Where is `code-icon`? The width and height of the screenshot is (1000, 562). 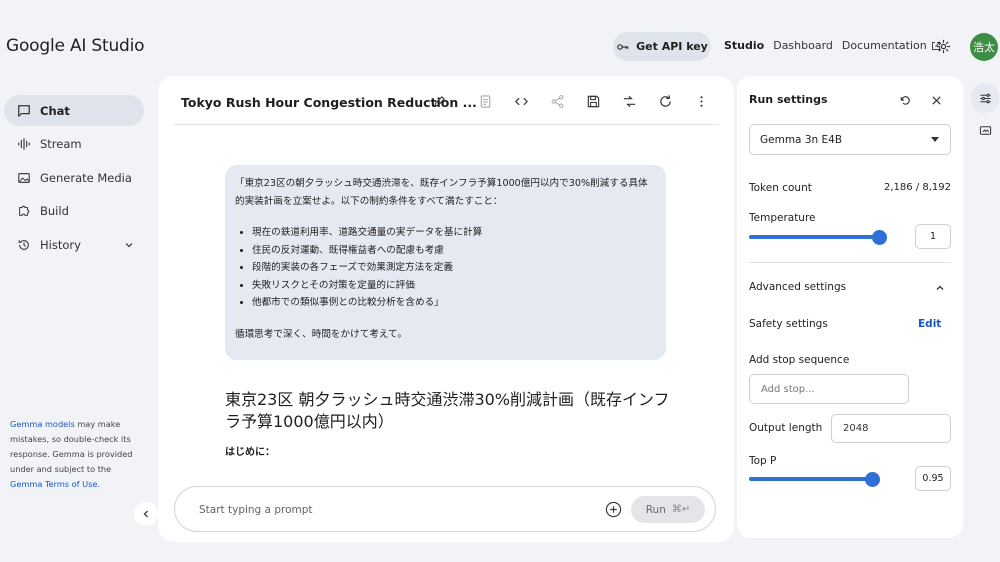 code-icon is located at coordinates (521, 101).